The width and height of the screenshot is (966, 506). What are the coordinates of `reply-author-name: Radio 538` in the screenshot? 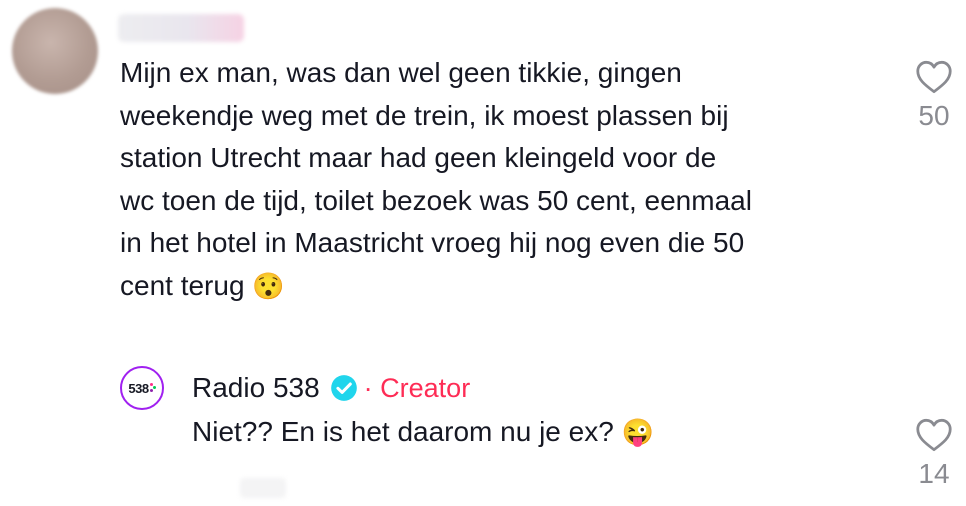 It's located at (256, 388).